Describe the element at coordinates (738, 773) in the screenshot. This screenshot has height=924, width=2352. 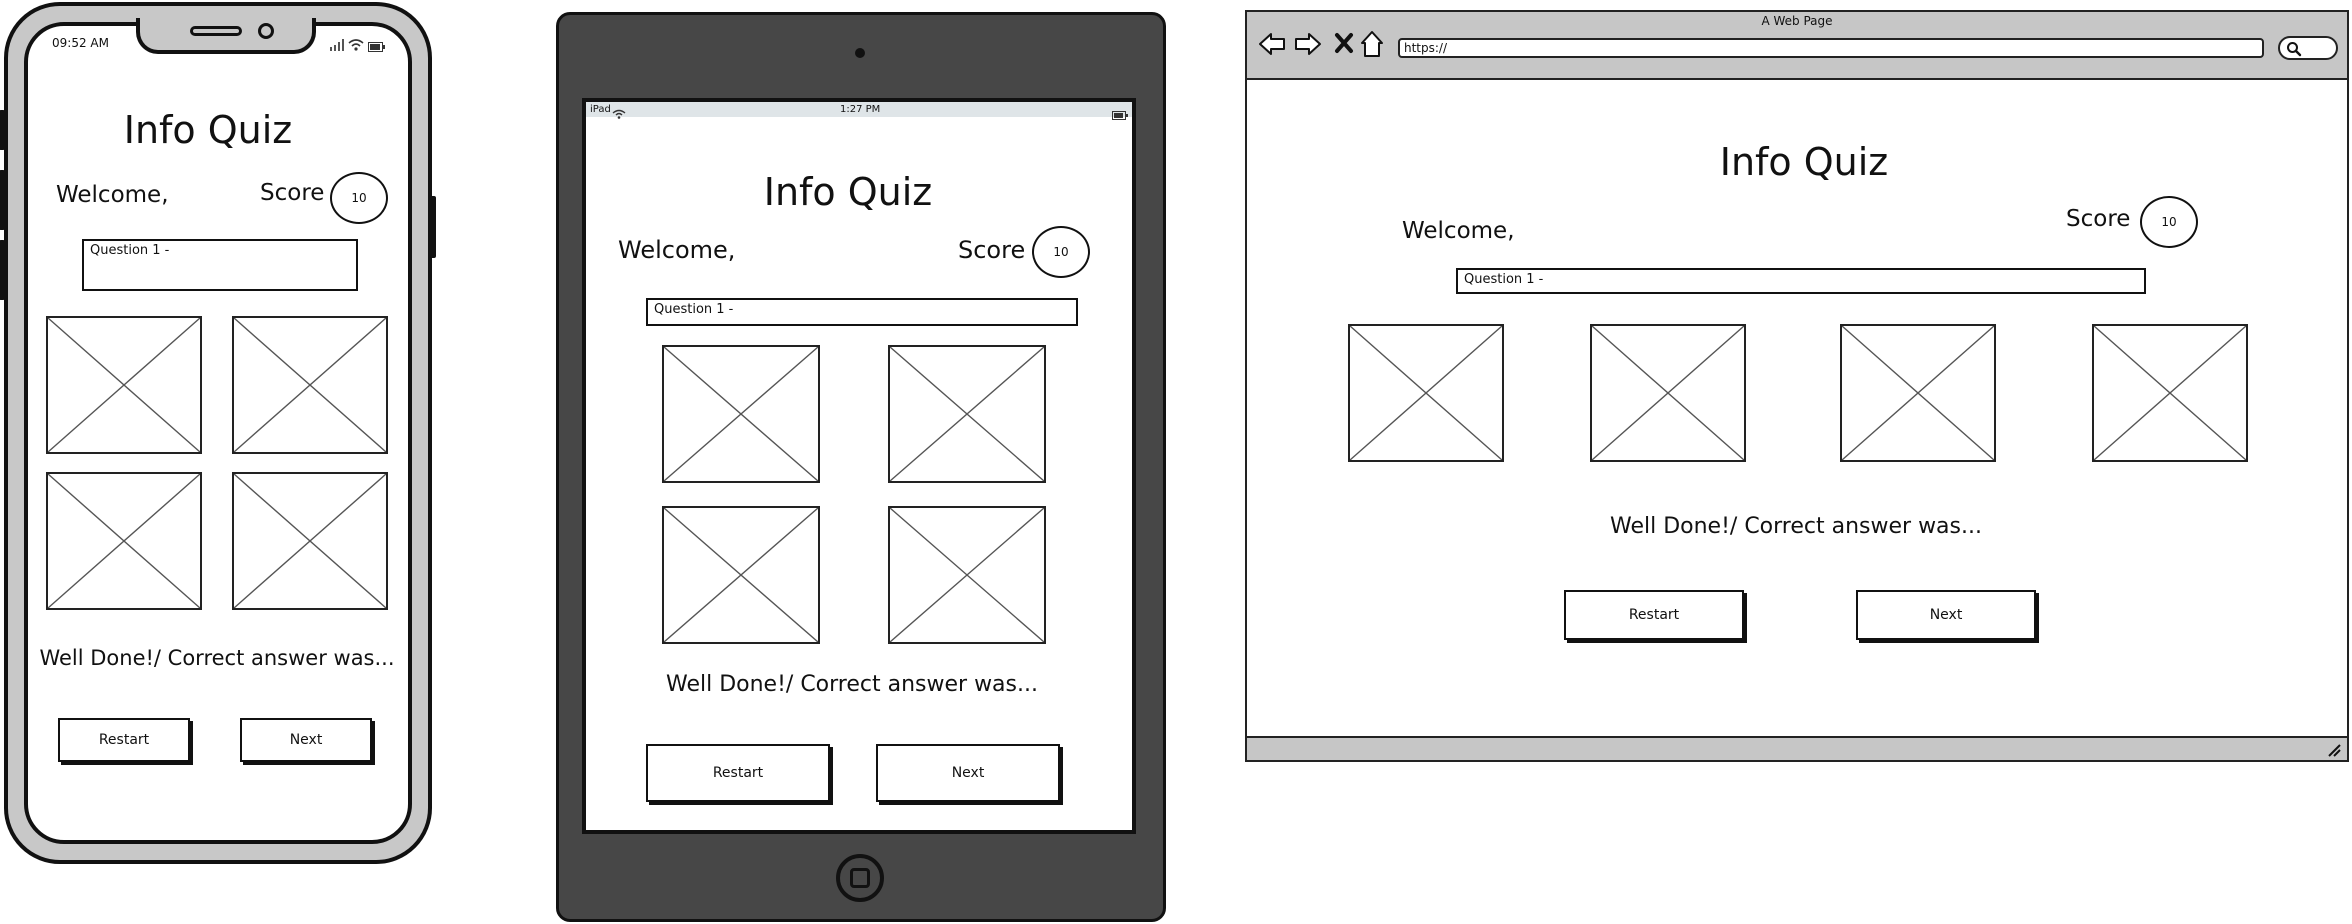
I see `tablet-restart-button: Restart` at that location.